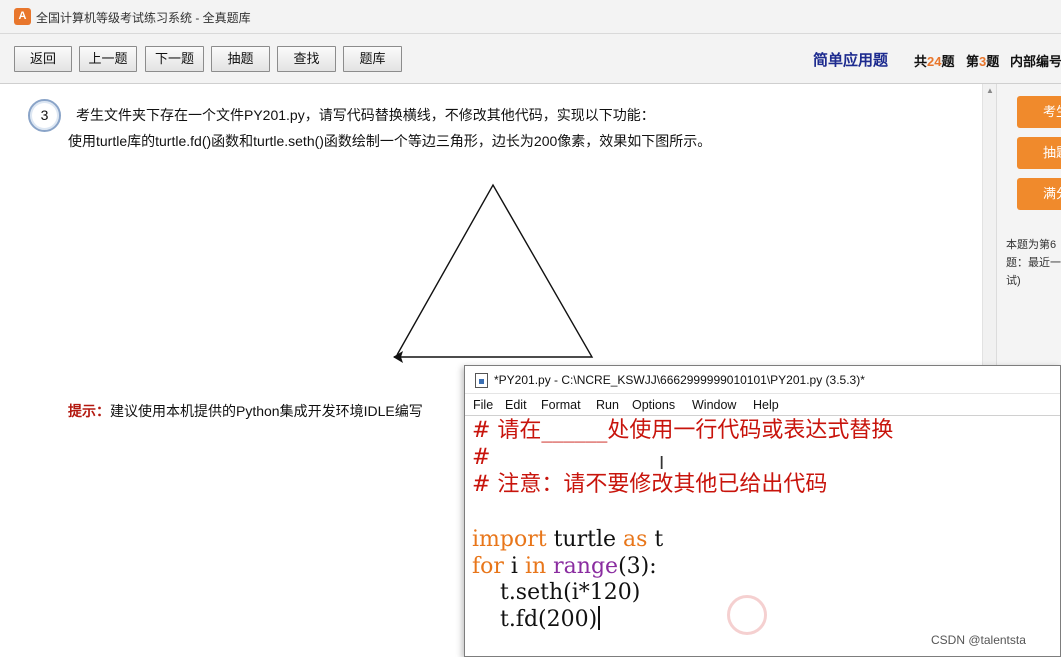 The width and height of the screenshot is (1061, 657). I want to click on menu-window: Window, so click(714, 405).